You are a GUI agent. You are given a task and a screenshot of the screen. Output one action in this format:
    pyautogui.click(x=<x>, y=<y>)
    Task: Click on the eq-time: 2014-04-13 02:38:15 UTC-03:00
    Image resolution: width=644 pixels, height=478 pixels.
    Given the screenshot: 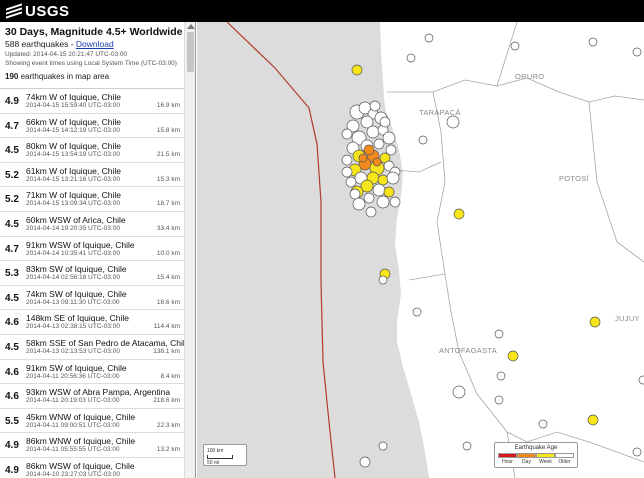 What is the action you would take?
    pyautogui.click(x=73, y=327)
    